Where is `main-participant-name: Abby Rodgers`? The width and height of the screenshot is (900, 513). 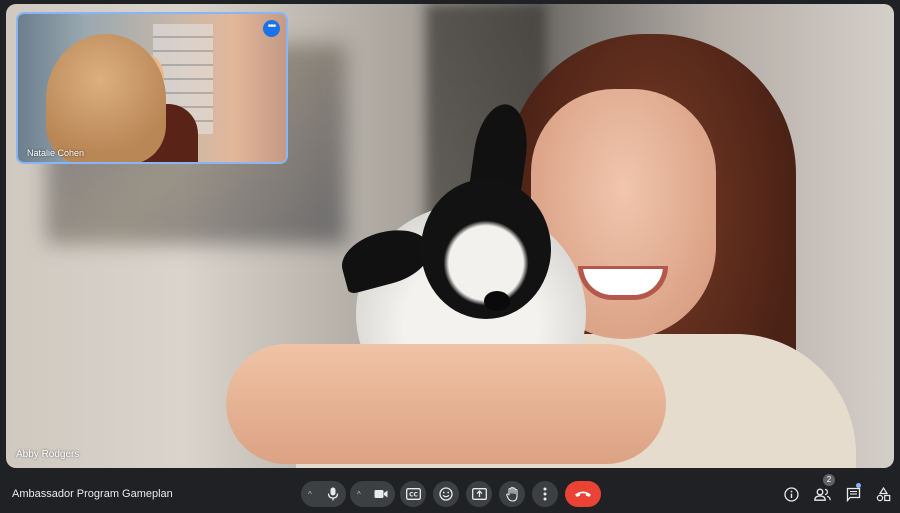
main-participant-name: Abby Rodgers is located at coordinates (48, 454).